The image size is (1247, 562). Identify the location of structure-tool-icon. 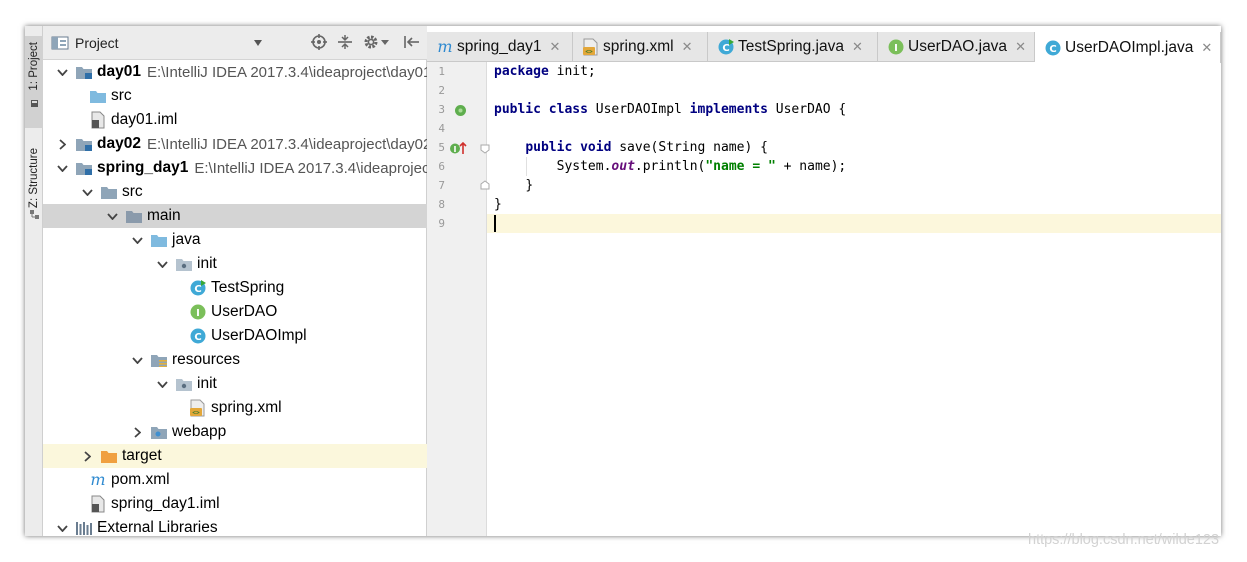
(34, 215).